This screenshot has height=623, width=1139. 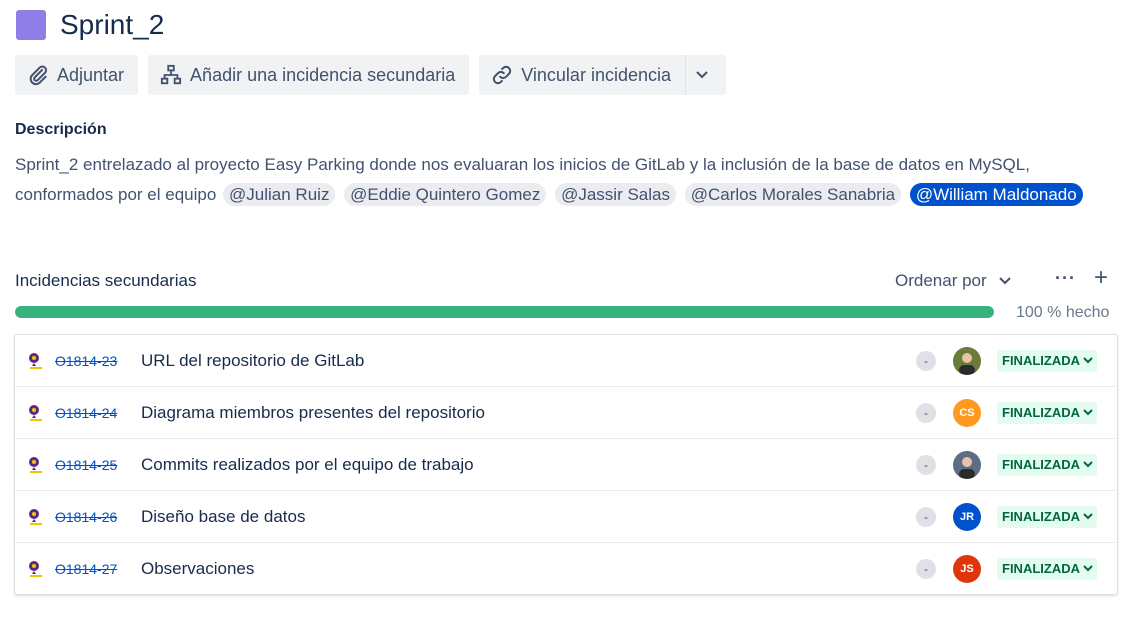 I want to click on progress-bar, so click(x=504, y=312).